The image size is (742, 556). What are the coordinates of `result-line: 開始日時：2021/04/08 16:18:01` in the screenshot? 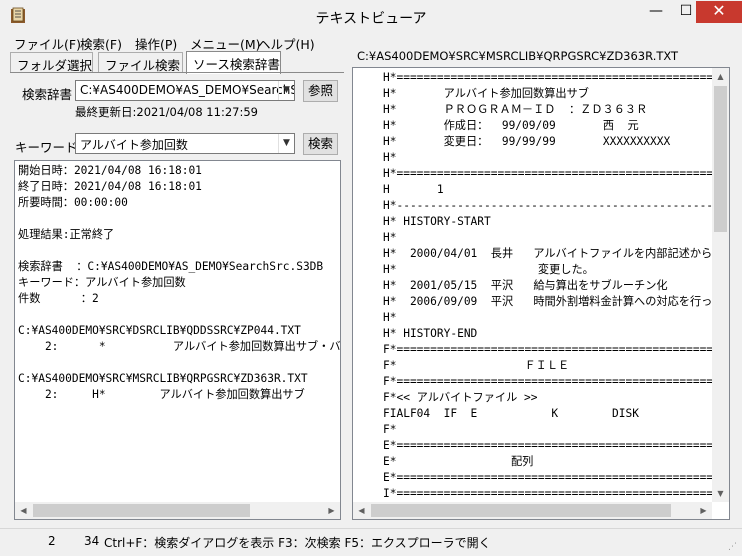 It's located at (110, 170).